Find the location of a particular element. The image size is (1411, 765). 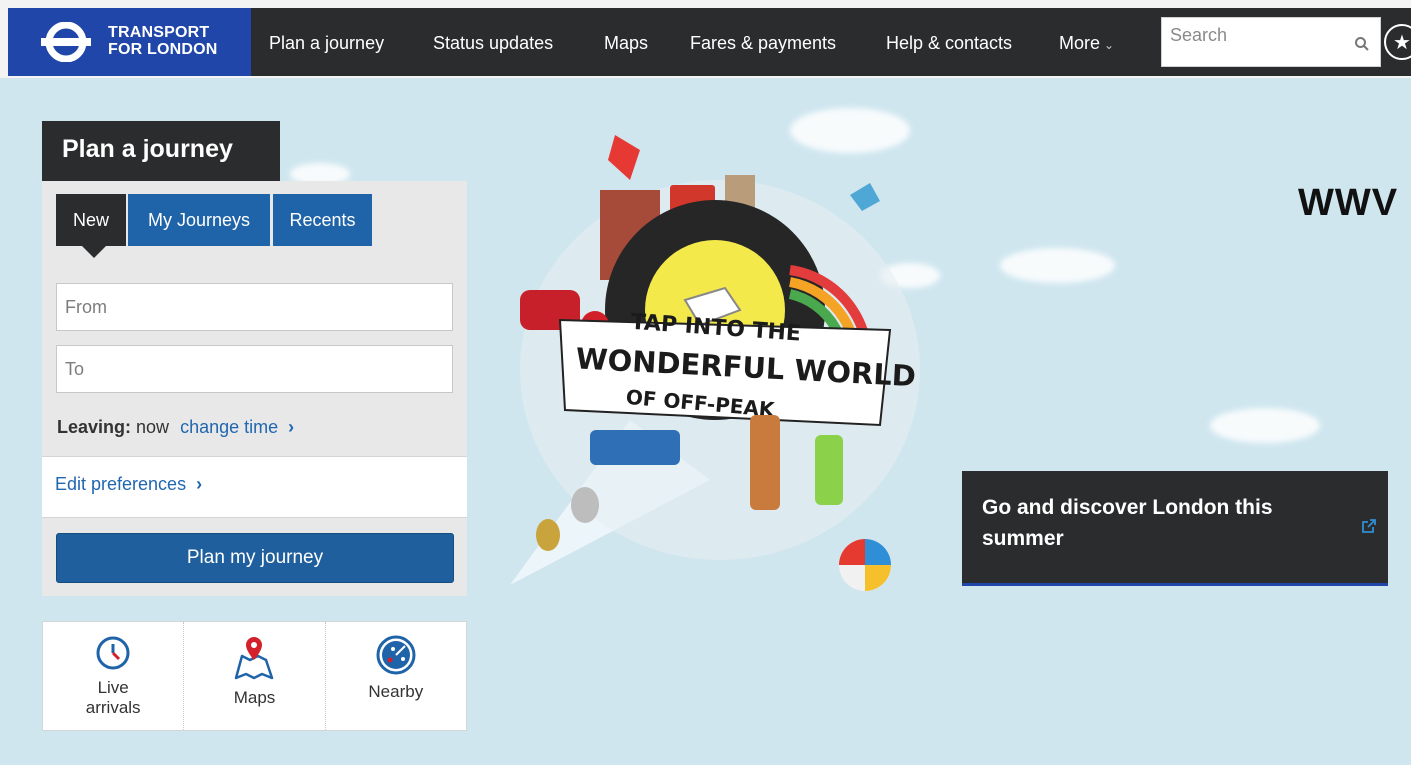

search-box is located at coordinates (1271, 42).